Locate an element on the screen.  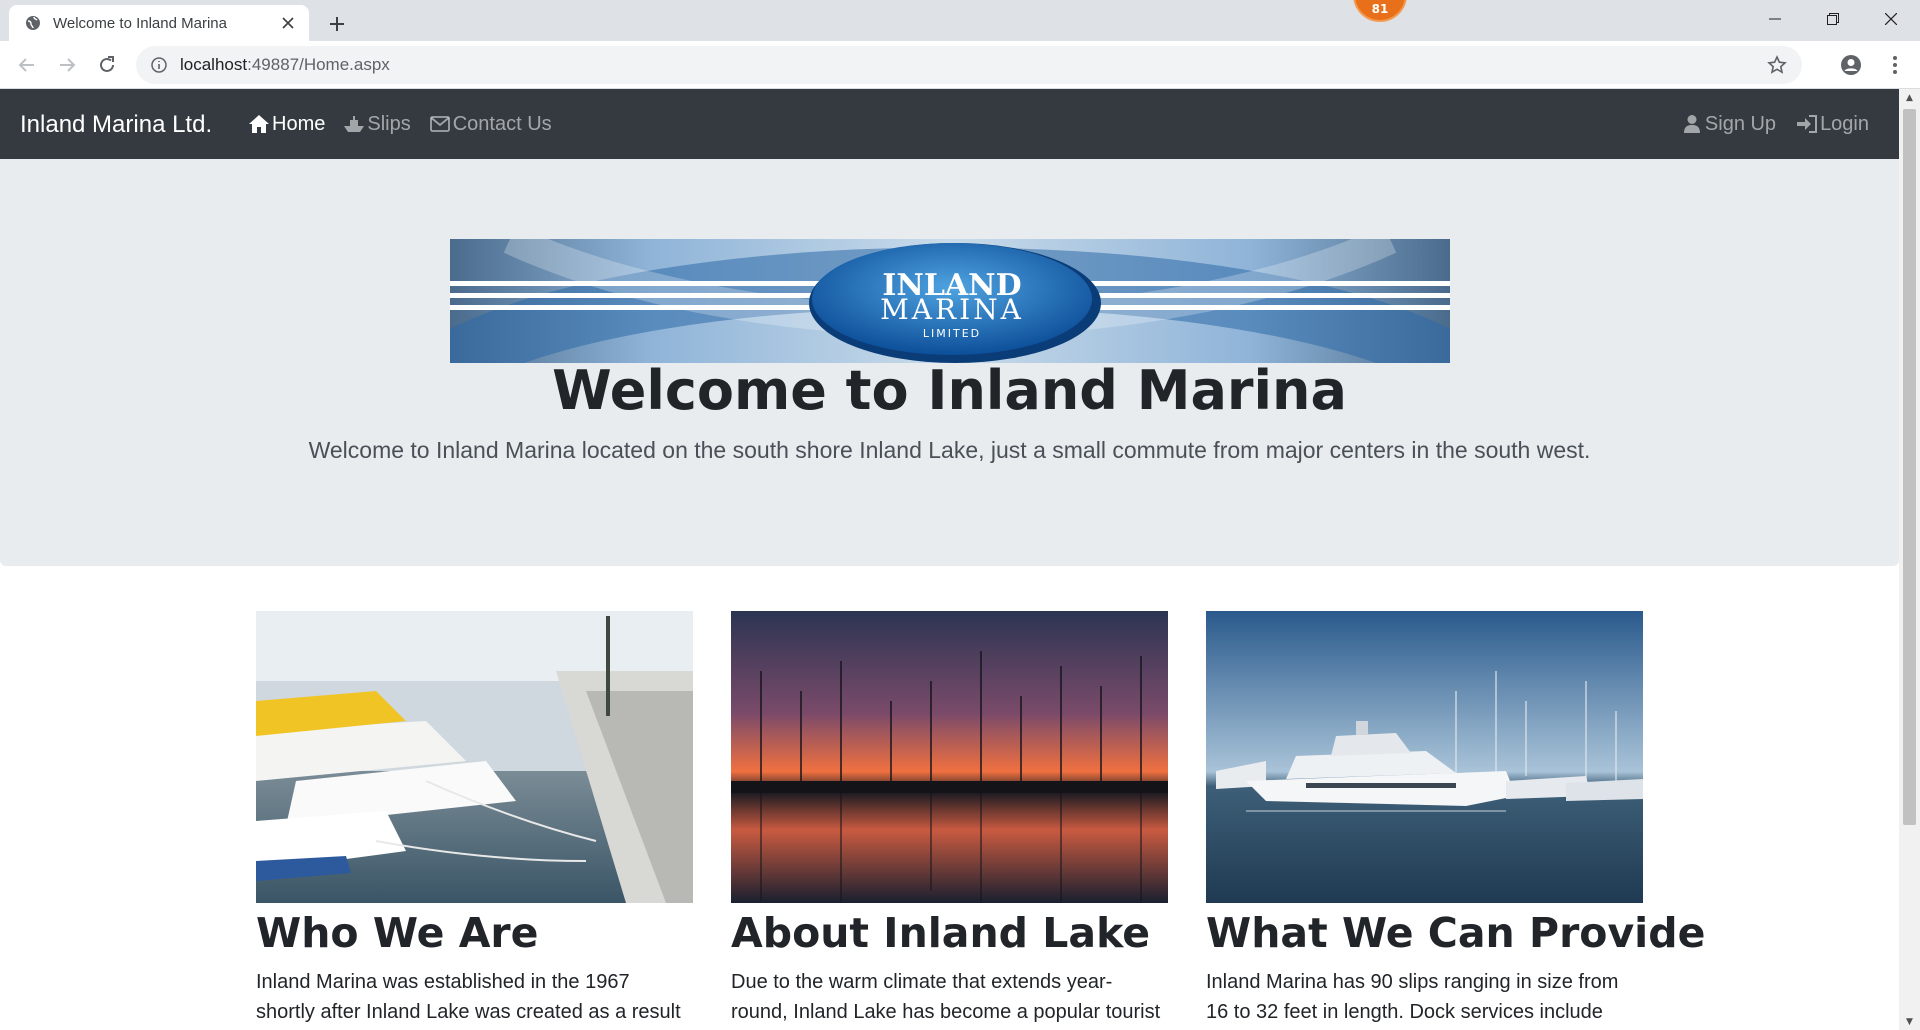
envelope-icon is located at coordinates (440, 124).